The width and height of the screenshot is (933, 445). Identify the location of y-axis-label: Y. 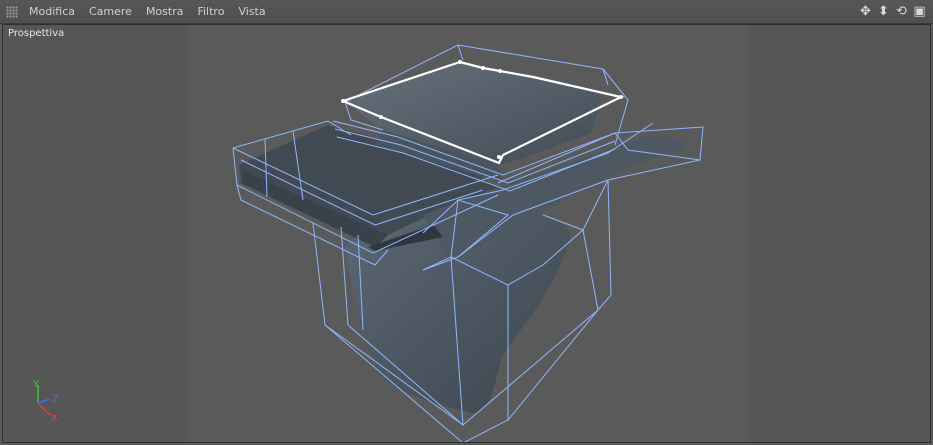
(36, 384).